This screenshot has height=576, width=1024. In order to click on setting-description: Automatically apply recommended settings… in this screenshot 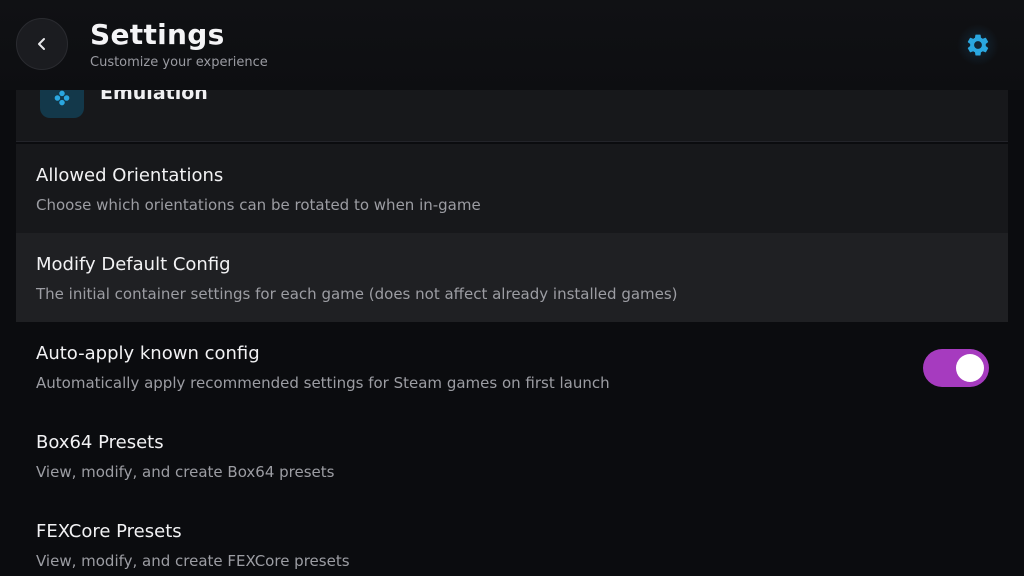, I will do `click(323, 383)`.